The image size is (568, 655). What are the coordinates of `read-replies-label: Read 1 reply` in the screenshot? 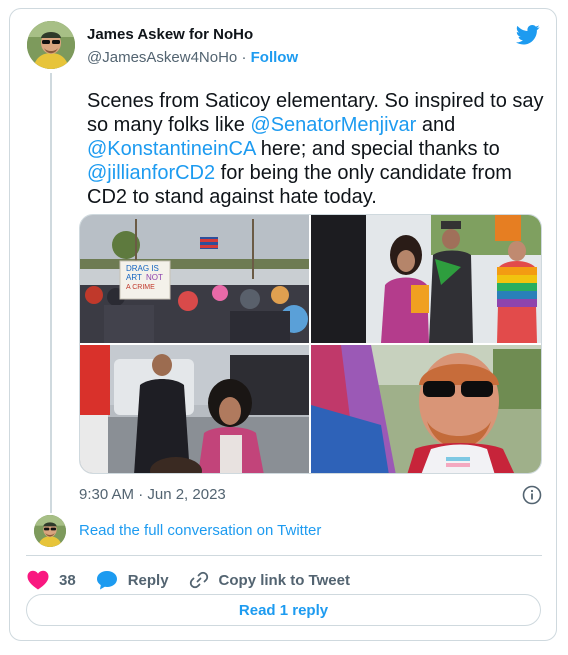 It's located at (283, 610).